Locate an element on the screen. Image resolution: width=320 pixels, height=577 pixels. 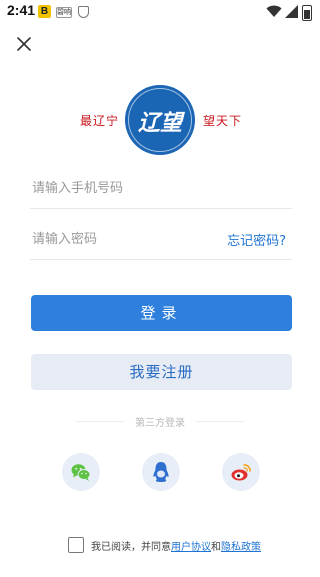
password-field: 忘记密码? is located at coordinates (161, 239).